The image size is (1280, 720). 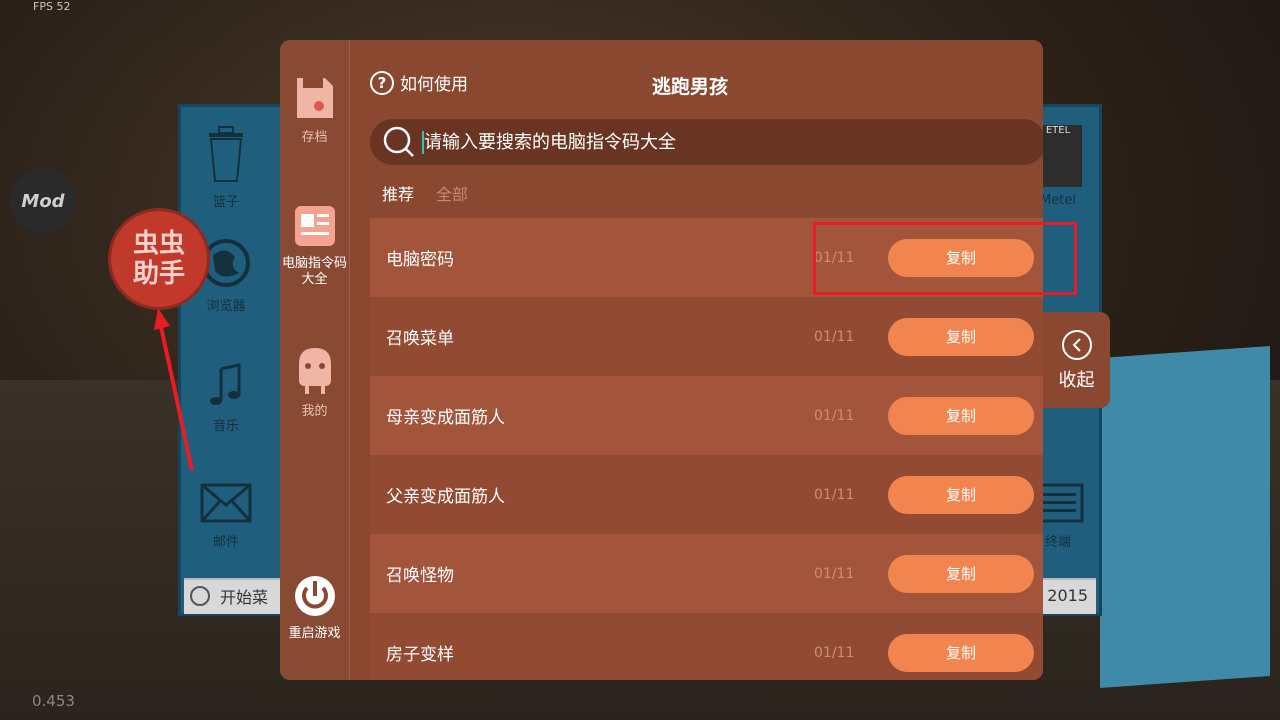 I want to click on mail-icon, so click(x=226, y=503).